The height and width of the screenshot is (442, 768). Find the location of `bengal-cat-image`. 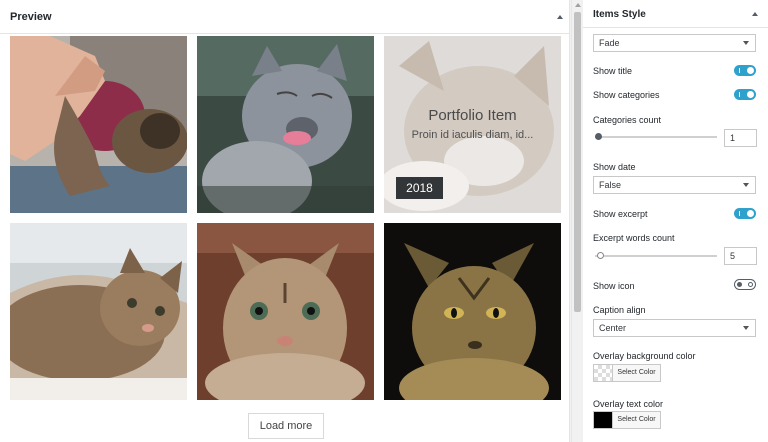

bengal-cat-image is located at coordinates (285, 311).